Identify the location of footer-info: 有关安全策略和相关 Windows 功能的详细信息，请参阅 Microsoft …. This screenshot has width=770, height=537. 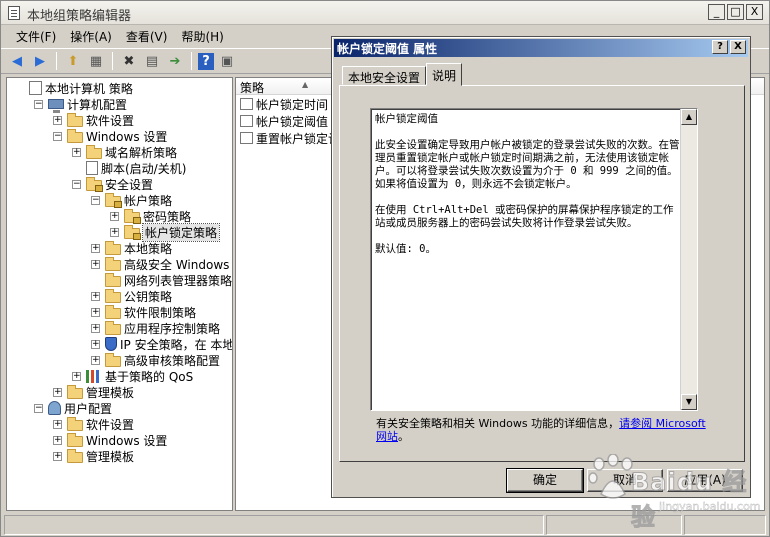
(541, 430).